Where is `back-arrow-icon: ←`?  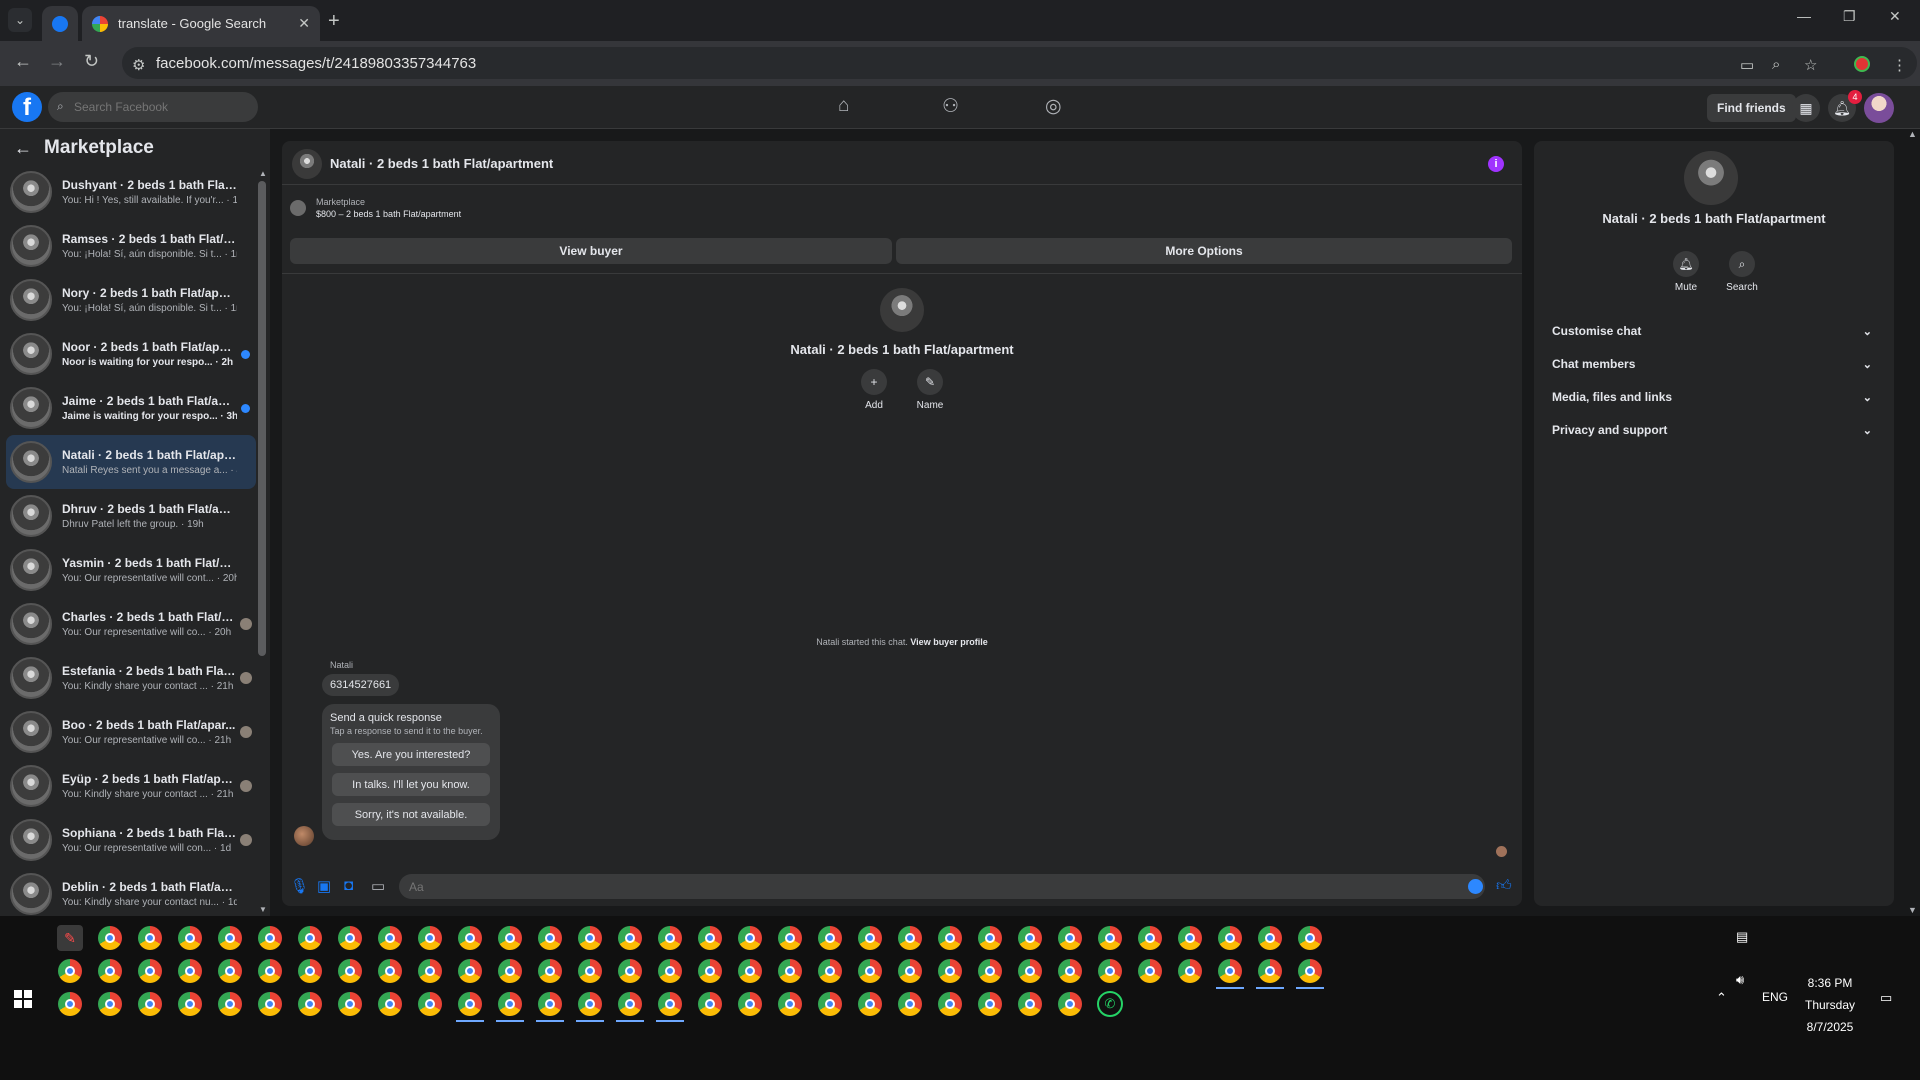
back-arrow-icon: ← is located at coordinates (23, 148).